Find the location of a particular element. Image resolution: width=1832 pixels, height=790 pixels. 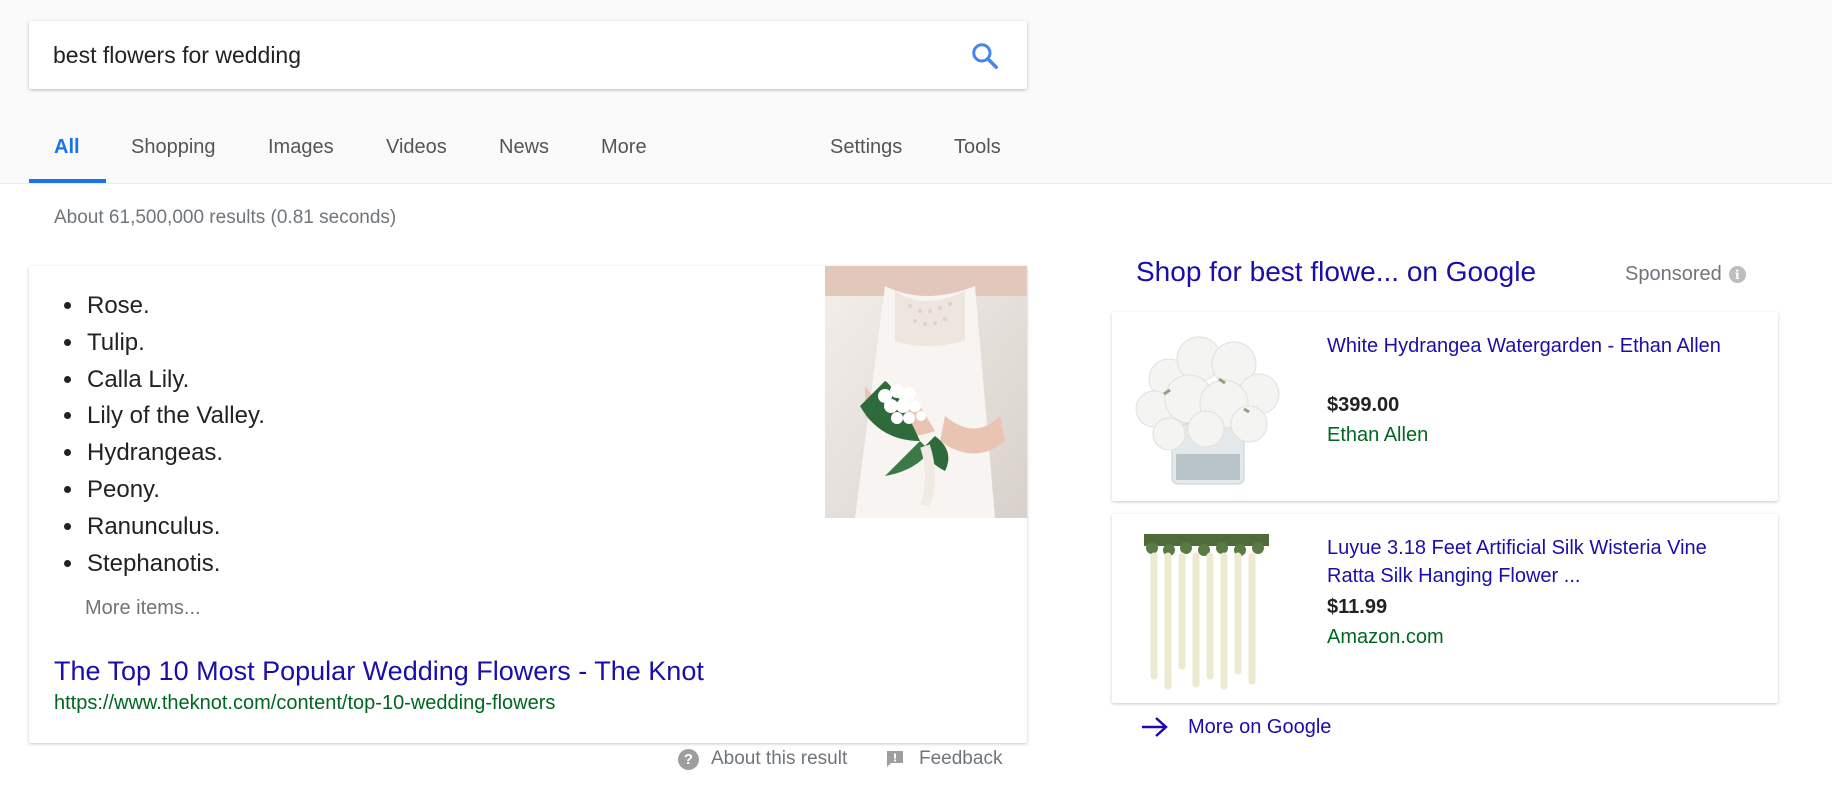

search-button is located at coordinates (985, 56).